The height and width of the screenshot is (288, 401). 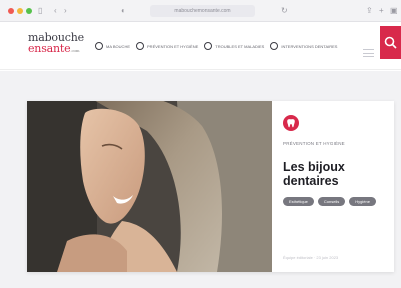 I want to click on nav-item-prevention: PRÉVENTION ET HYGIÈNE, so click(x=167, y=46).